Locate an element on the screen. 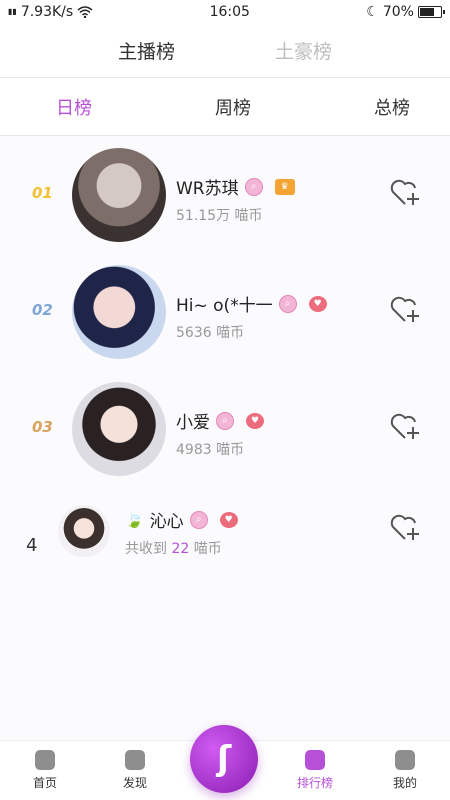 Image resolution: width=450 pixels, height=800 pixels. coin-count: 5636 喵币 is located at coordinates (210, 333).